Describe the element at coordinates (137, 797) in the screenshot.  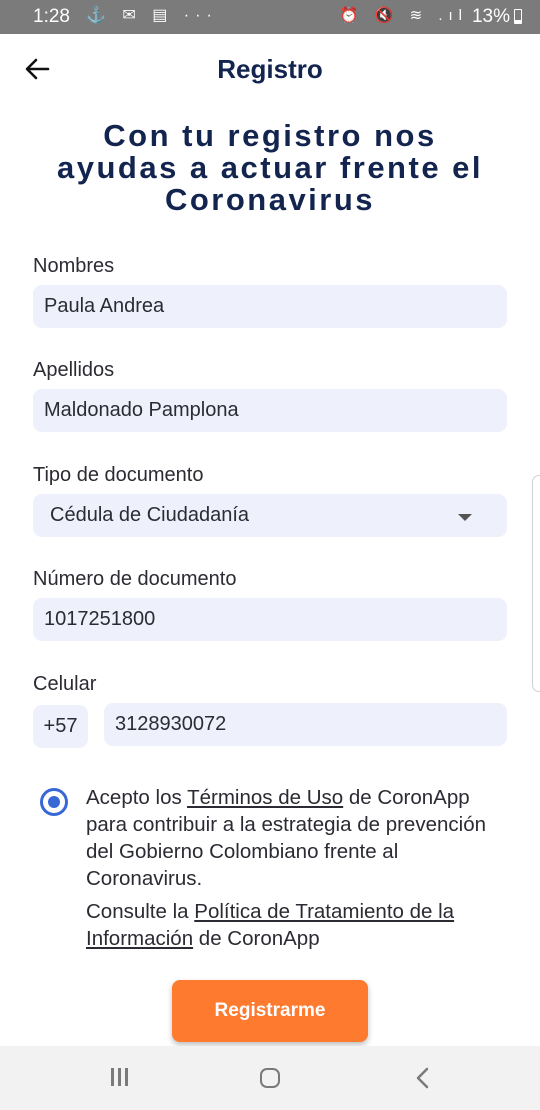
I see `terms-text-1: Acepto los` at that location.